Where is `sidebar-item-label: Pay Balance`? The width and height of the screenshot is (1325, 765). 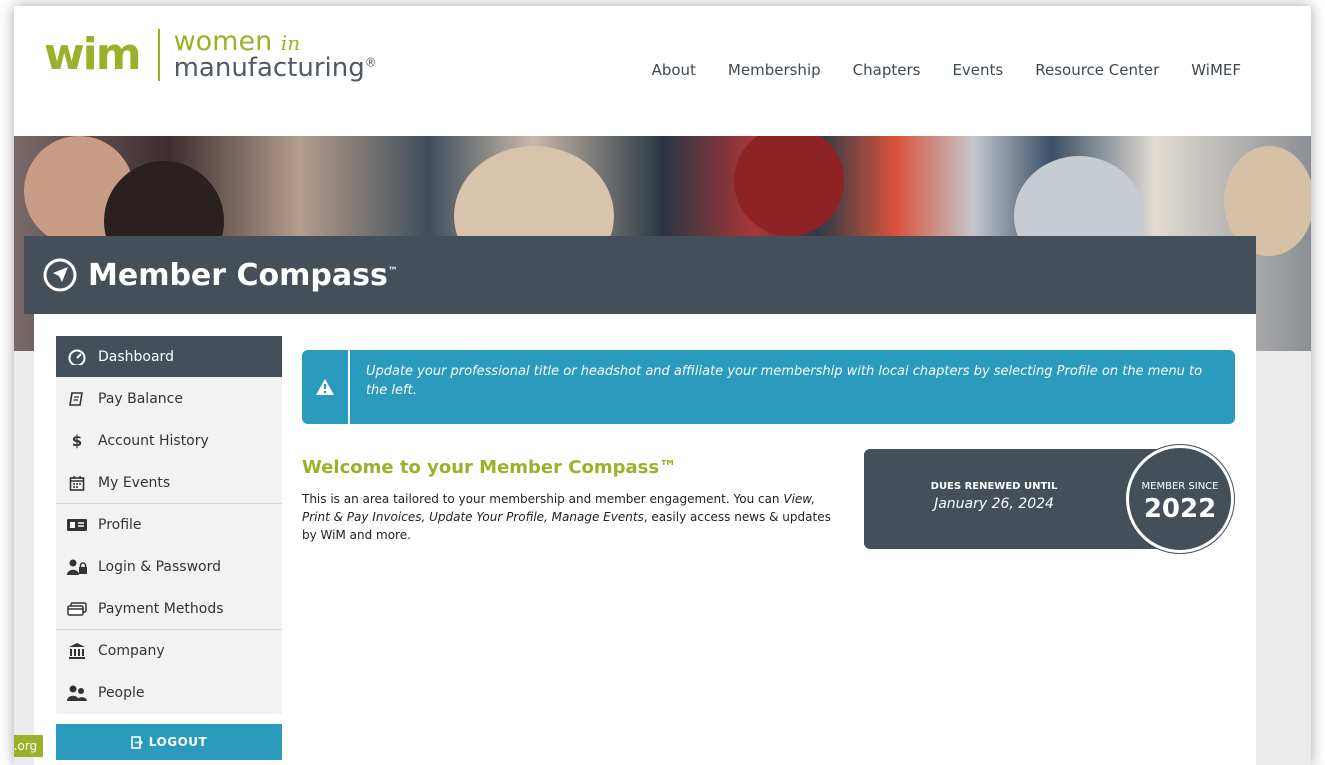
sidebar-item-label: Pay Balance is located at coordinates (140, 398).